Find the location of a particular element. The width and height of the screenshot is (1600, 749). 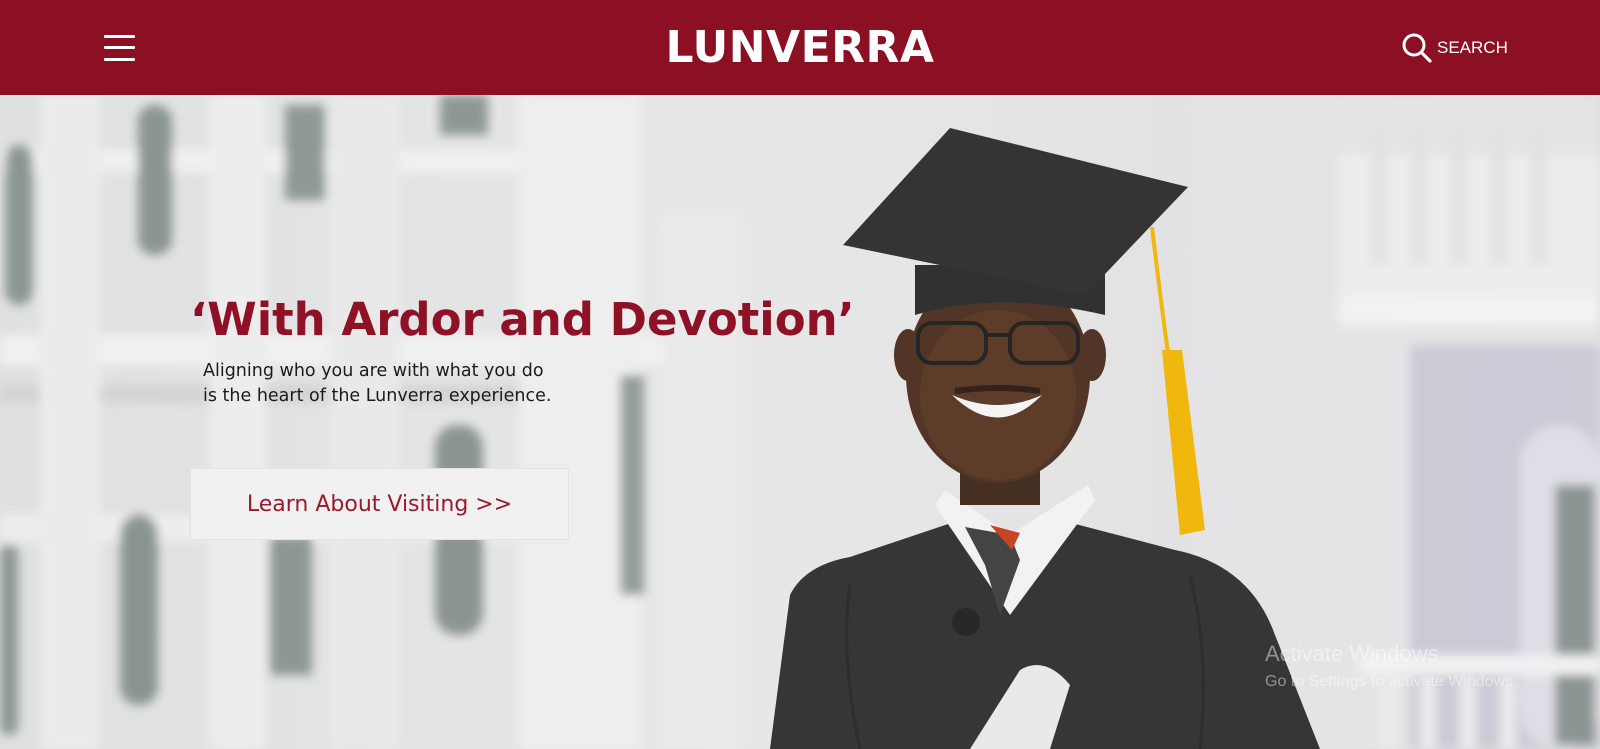

hero-subtext-line-2: is the heart of the Lunverra experience. is located at coordinates (377, 396).